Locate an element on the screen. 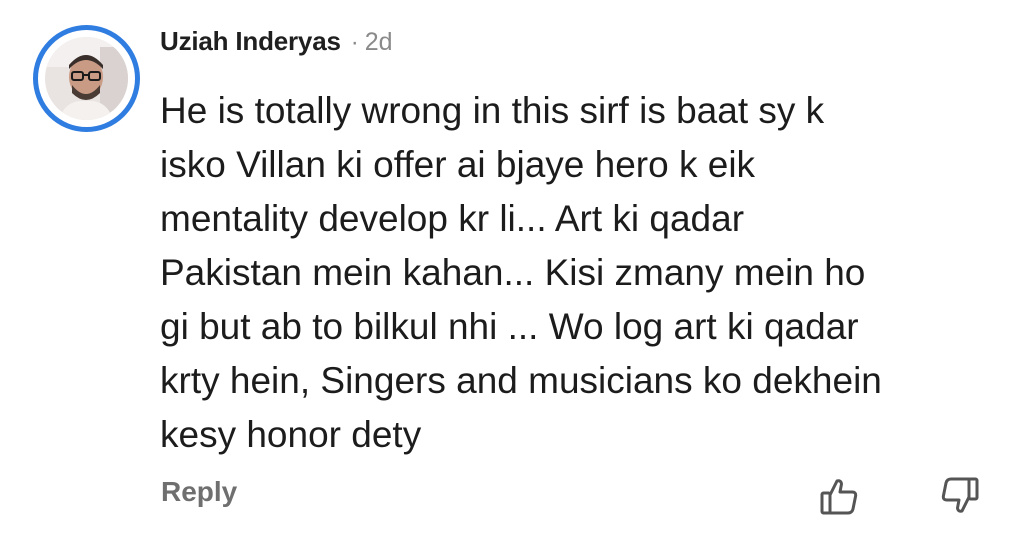 This screenshot has width=1024, height=559. author-name: Uziah Inderyas is located at coordinates (250, 41).